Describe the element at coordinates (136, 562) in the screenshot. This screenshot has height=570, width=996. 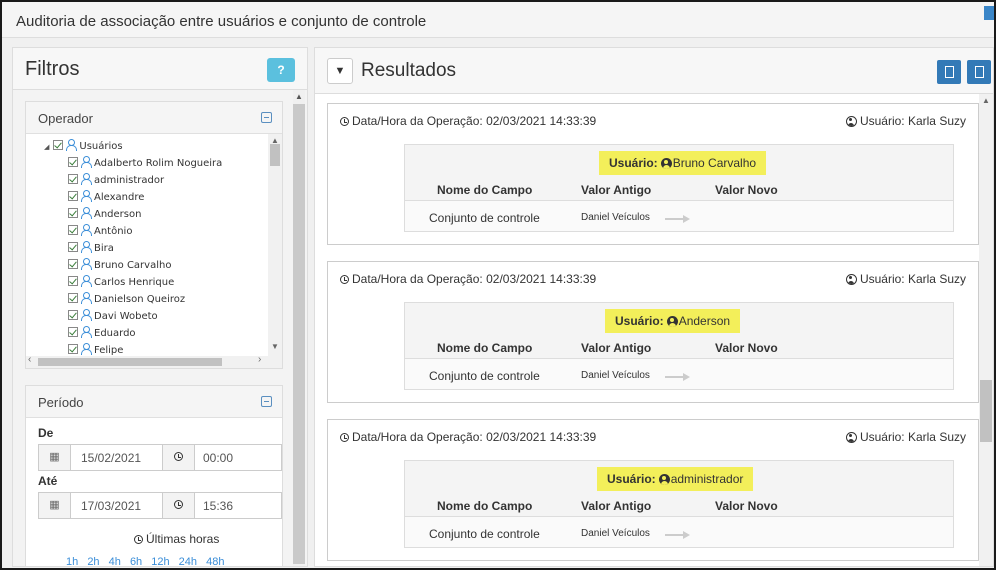
I see `hour-link: 6h` at that location.